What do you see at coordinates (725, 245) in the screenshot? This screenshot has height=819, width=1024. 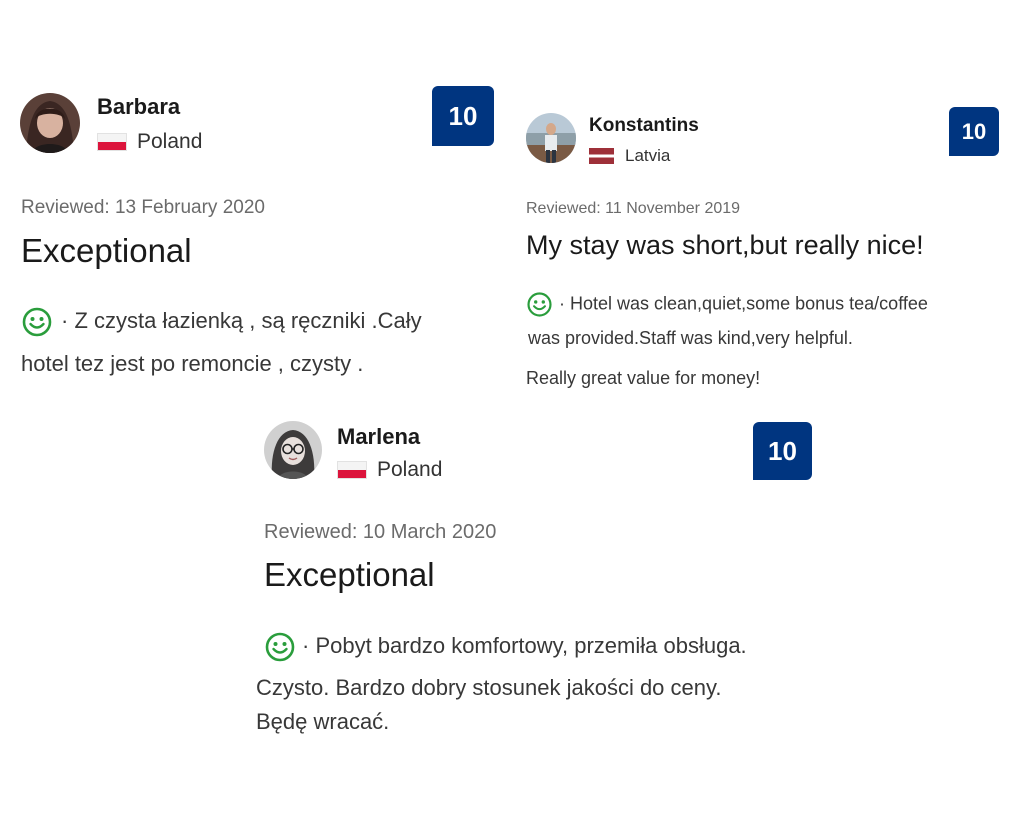 I see `review-title: My stay was short,but really nice!` at bounding box center [725, 245].